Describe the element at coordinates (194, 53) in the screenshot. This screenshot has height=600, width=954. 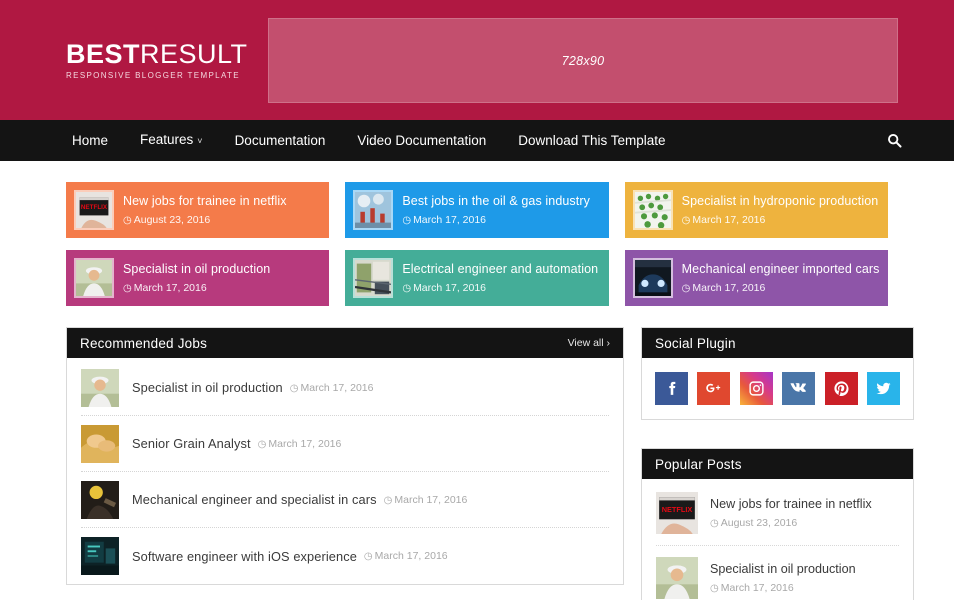
I see `logo-light: RESULT` at that location.